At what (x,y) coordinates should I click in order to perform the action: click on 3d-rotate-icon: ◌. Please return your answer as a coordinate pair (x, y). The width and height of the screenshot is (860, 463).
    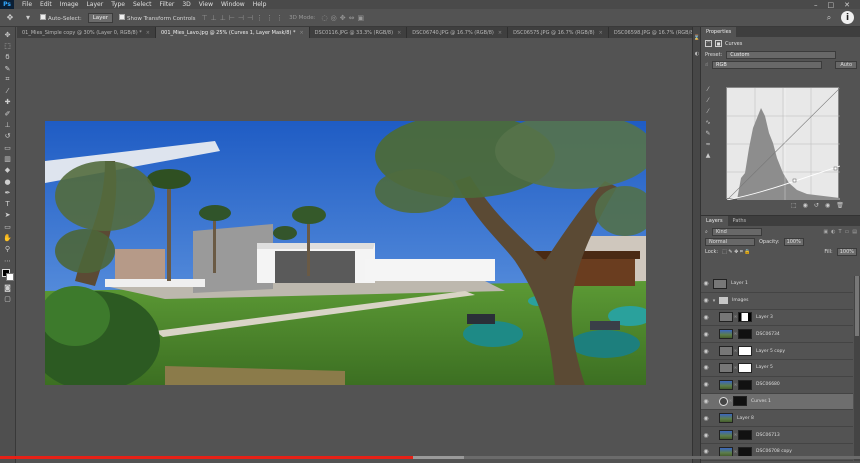
    Looking at the image, I should click on (324, 18).